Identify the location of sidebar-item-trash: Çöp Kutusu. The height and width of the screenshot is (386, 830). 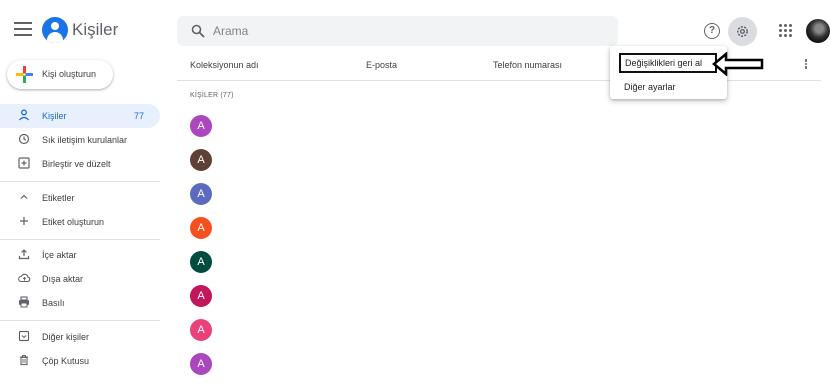
(80, 361).